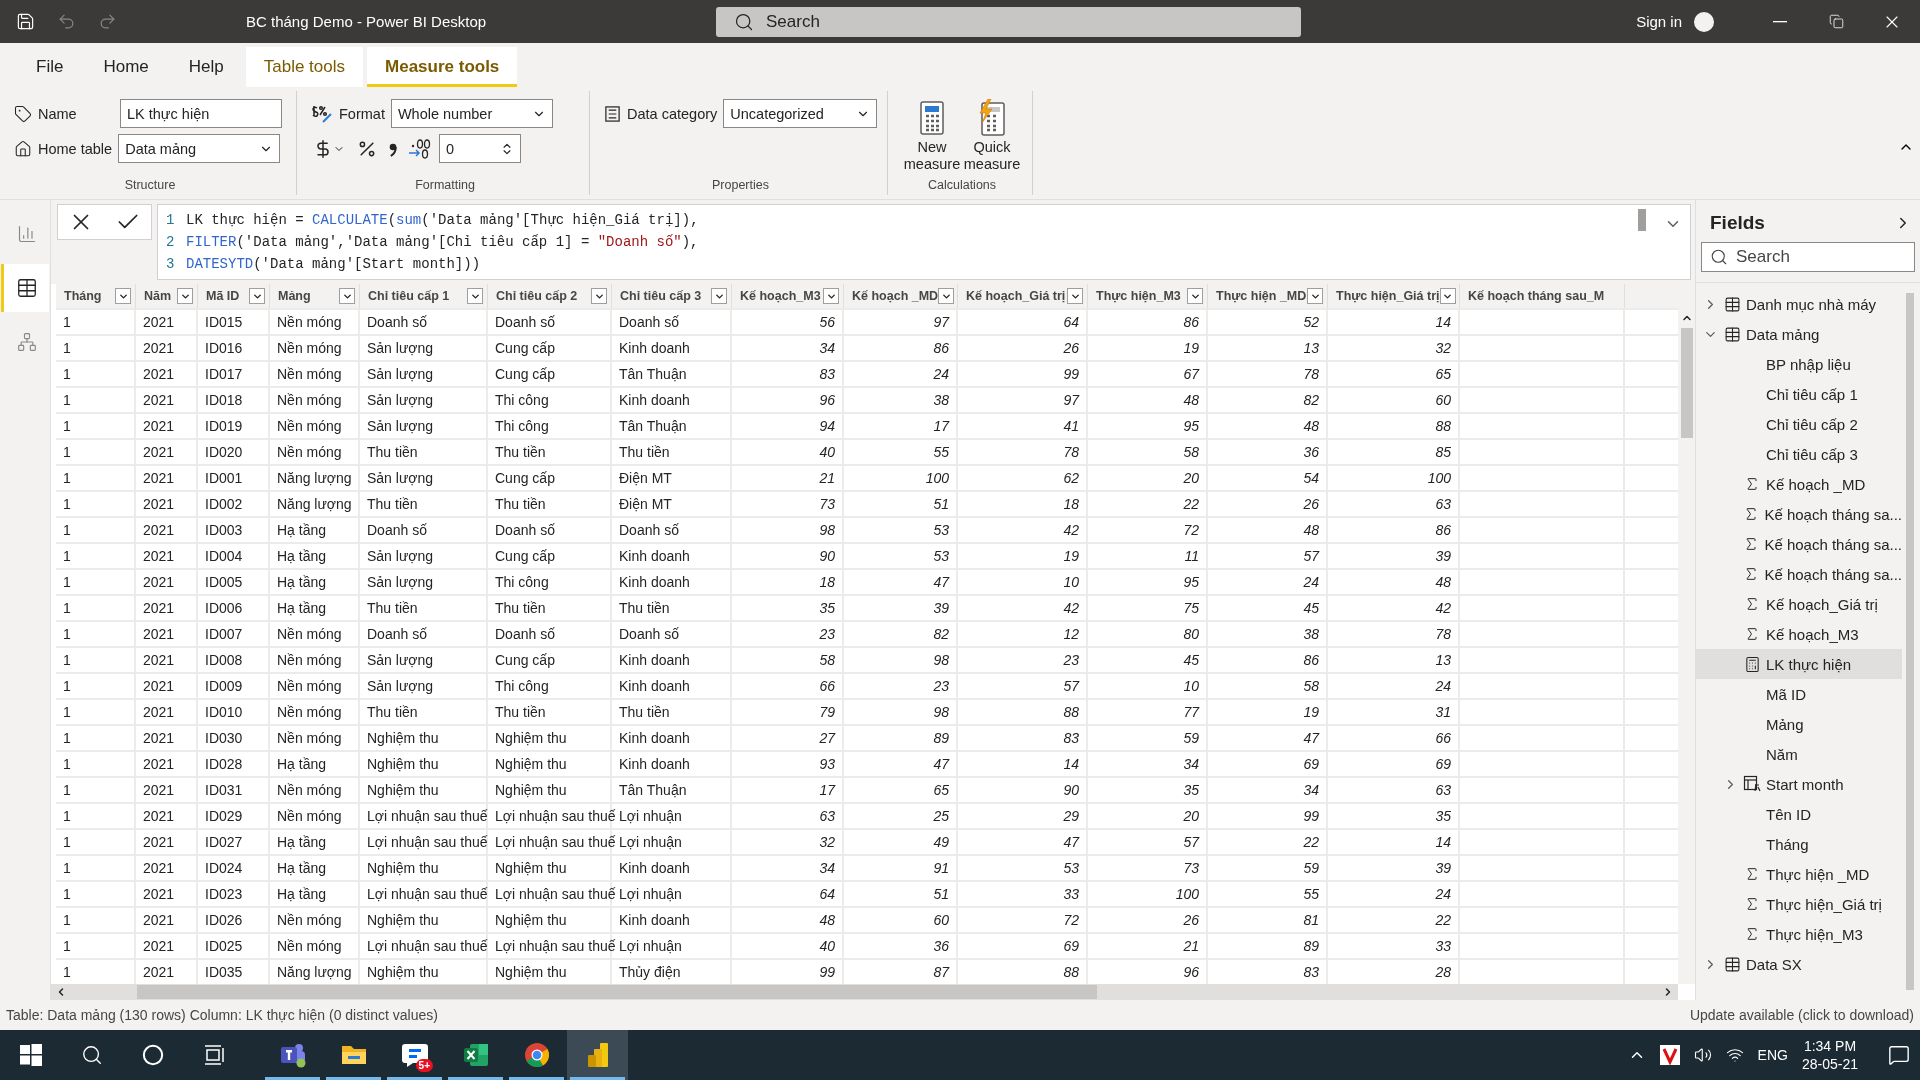  Describe the element at coordinates (1686, 634) in the screenshot. I see `vertical-scrollbar` at that location.